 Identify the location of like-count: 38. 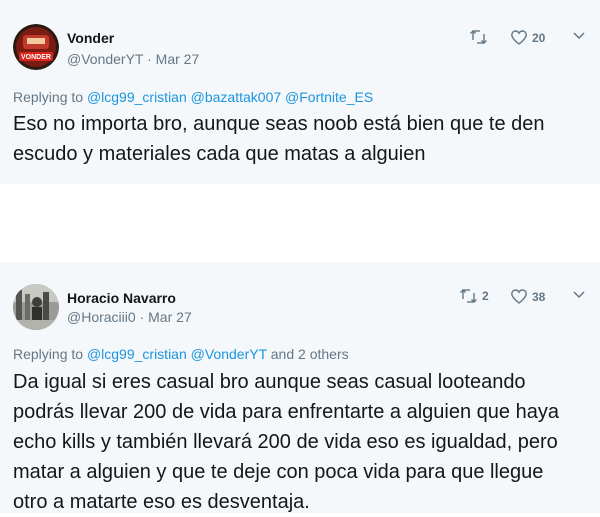
(539, 296).